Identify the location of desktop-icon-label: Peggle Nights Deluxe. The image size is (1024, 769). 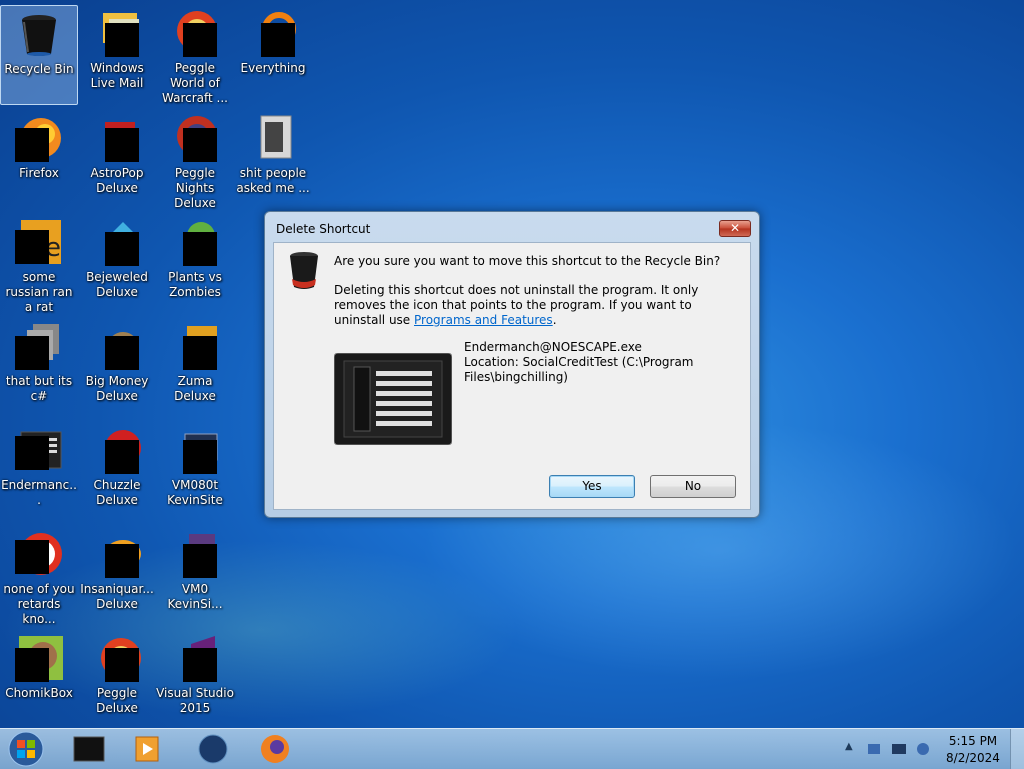
(195, 188).